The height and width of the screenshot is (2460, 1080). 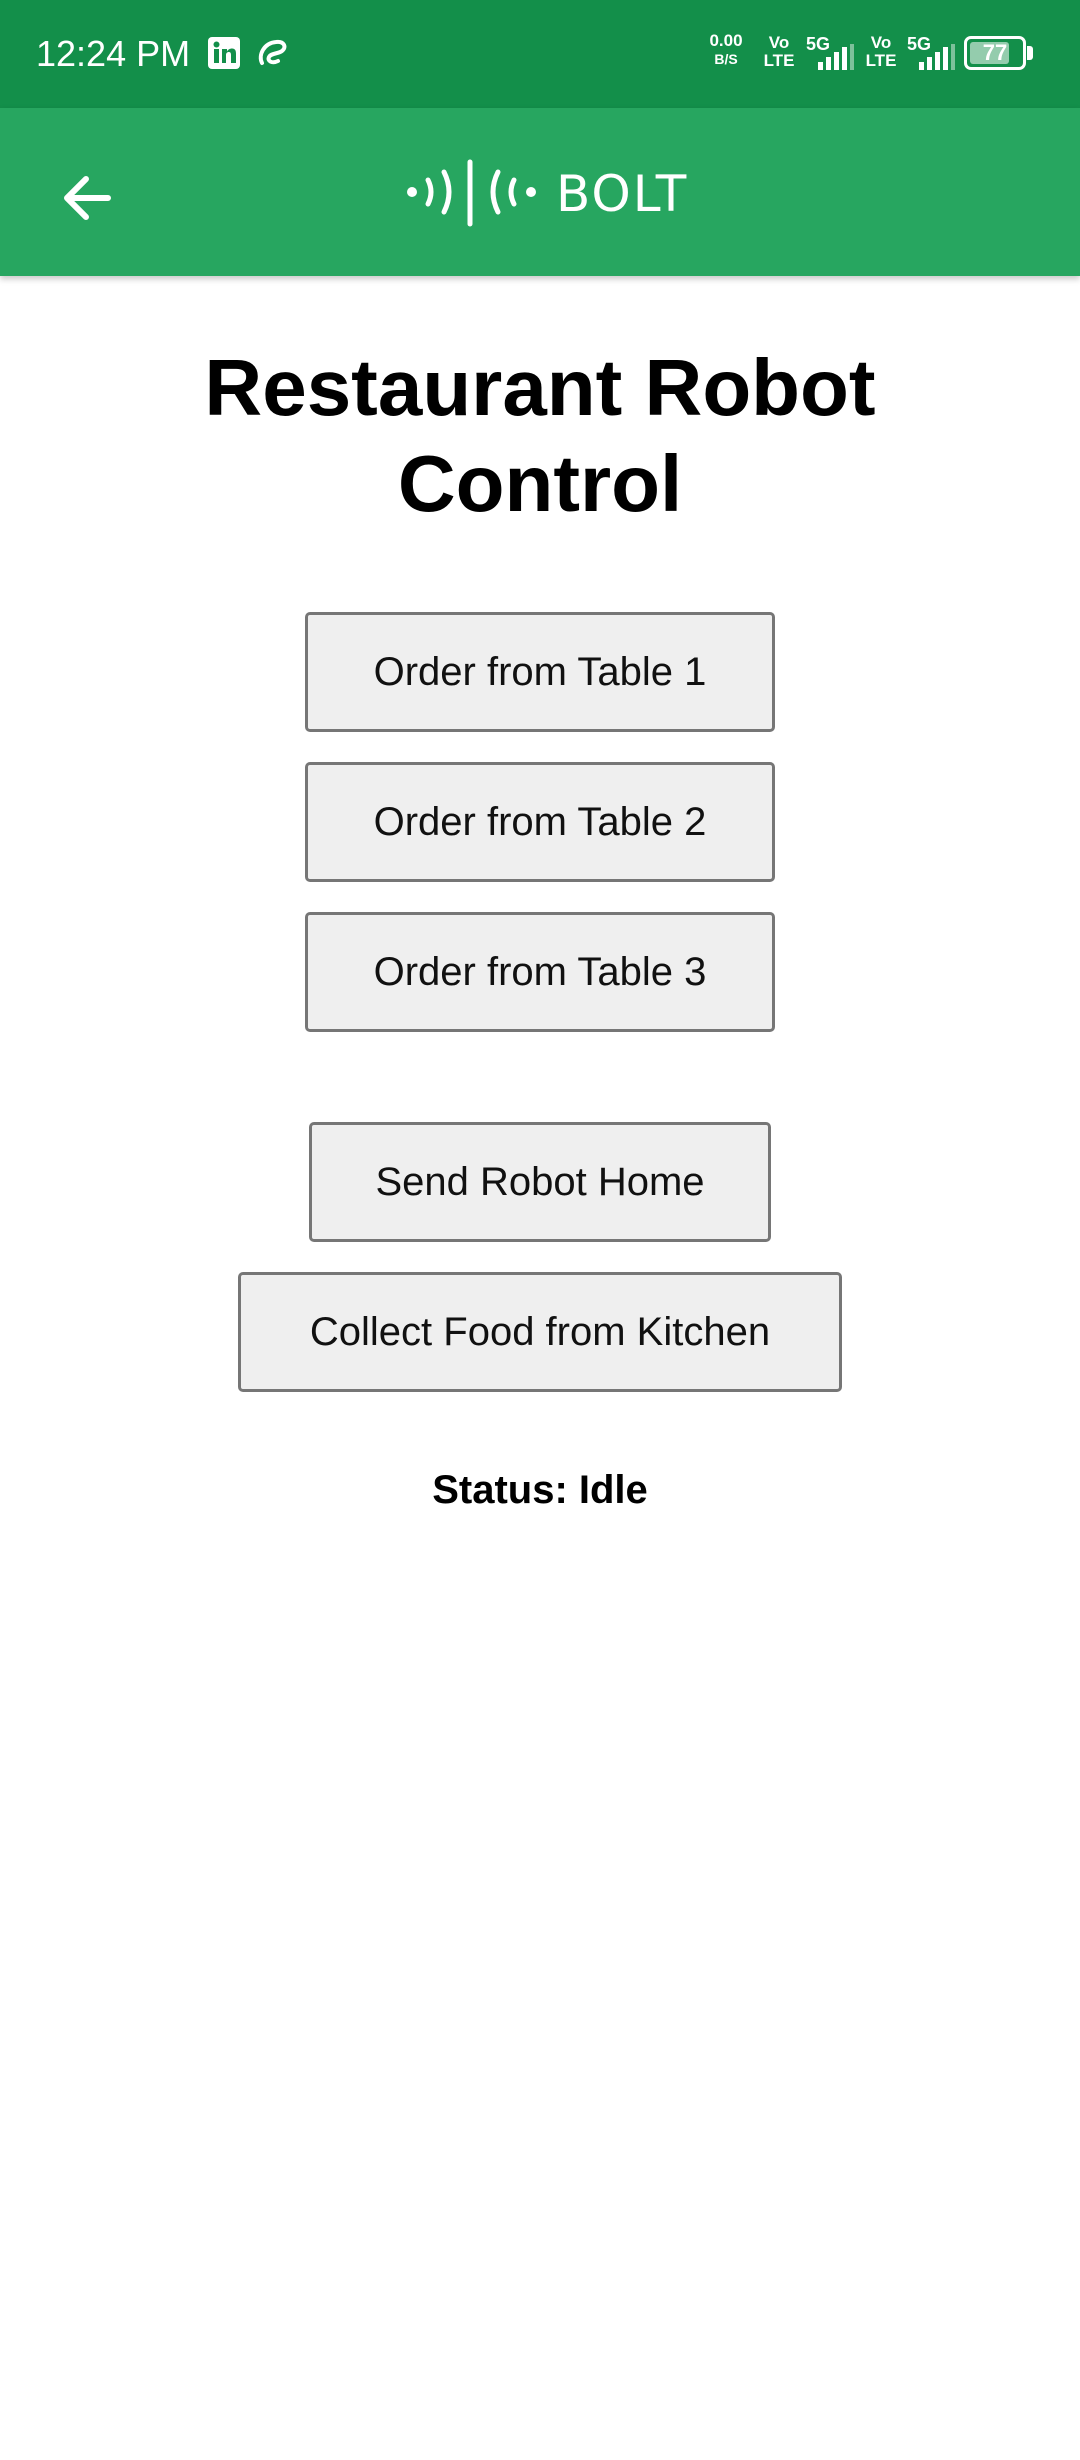 I want to click on network-speed: 0.00 B/S, so click(x=726, y=50).